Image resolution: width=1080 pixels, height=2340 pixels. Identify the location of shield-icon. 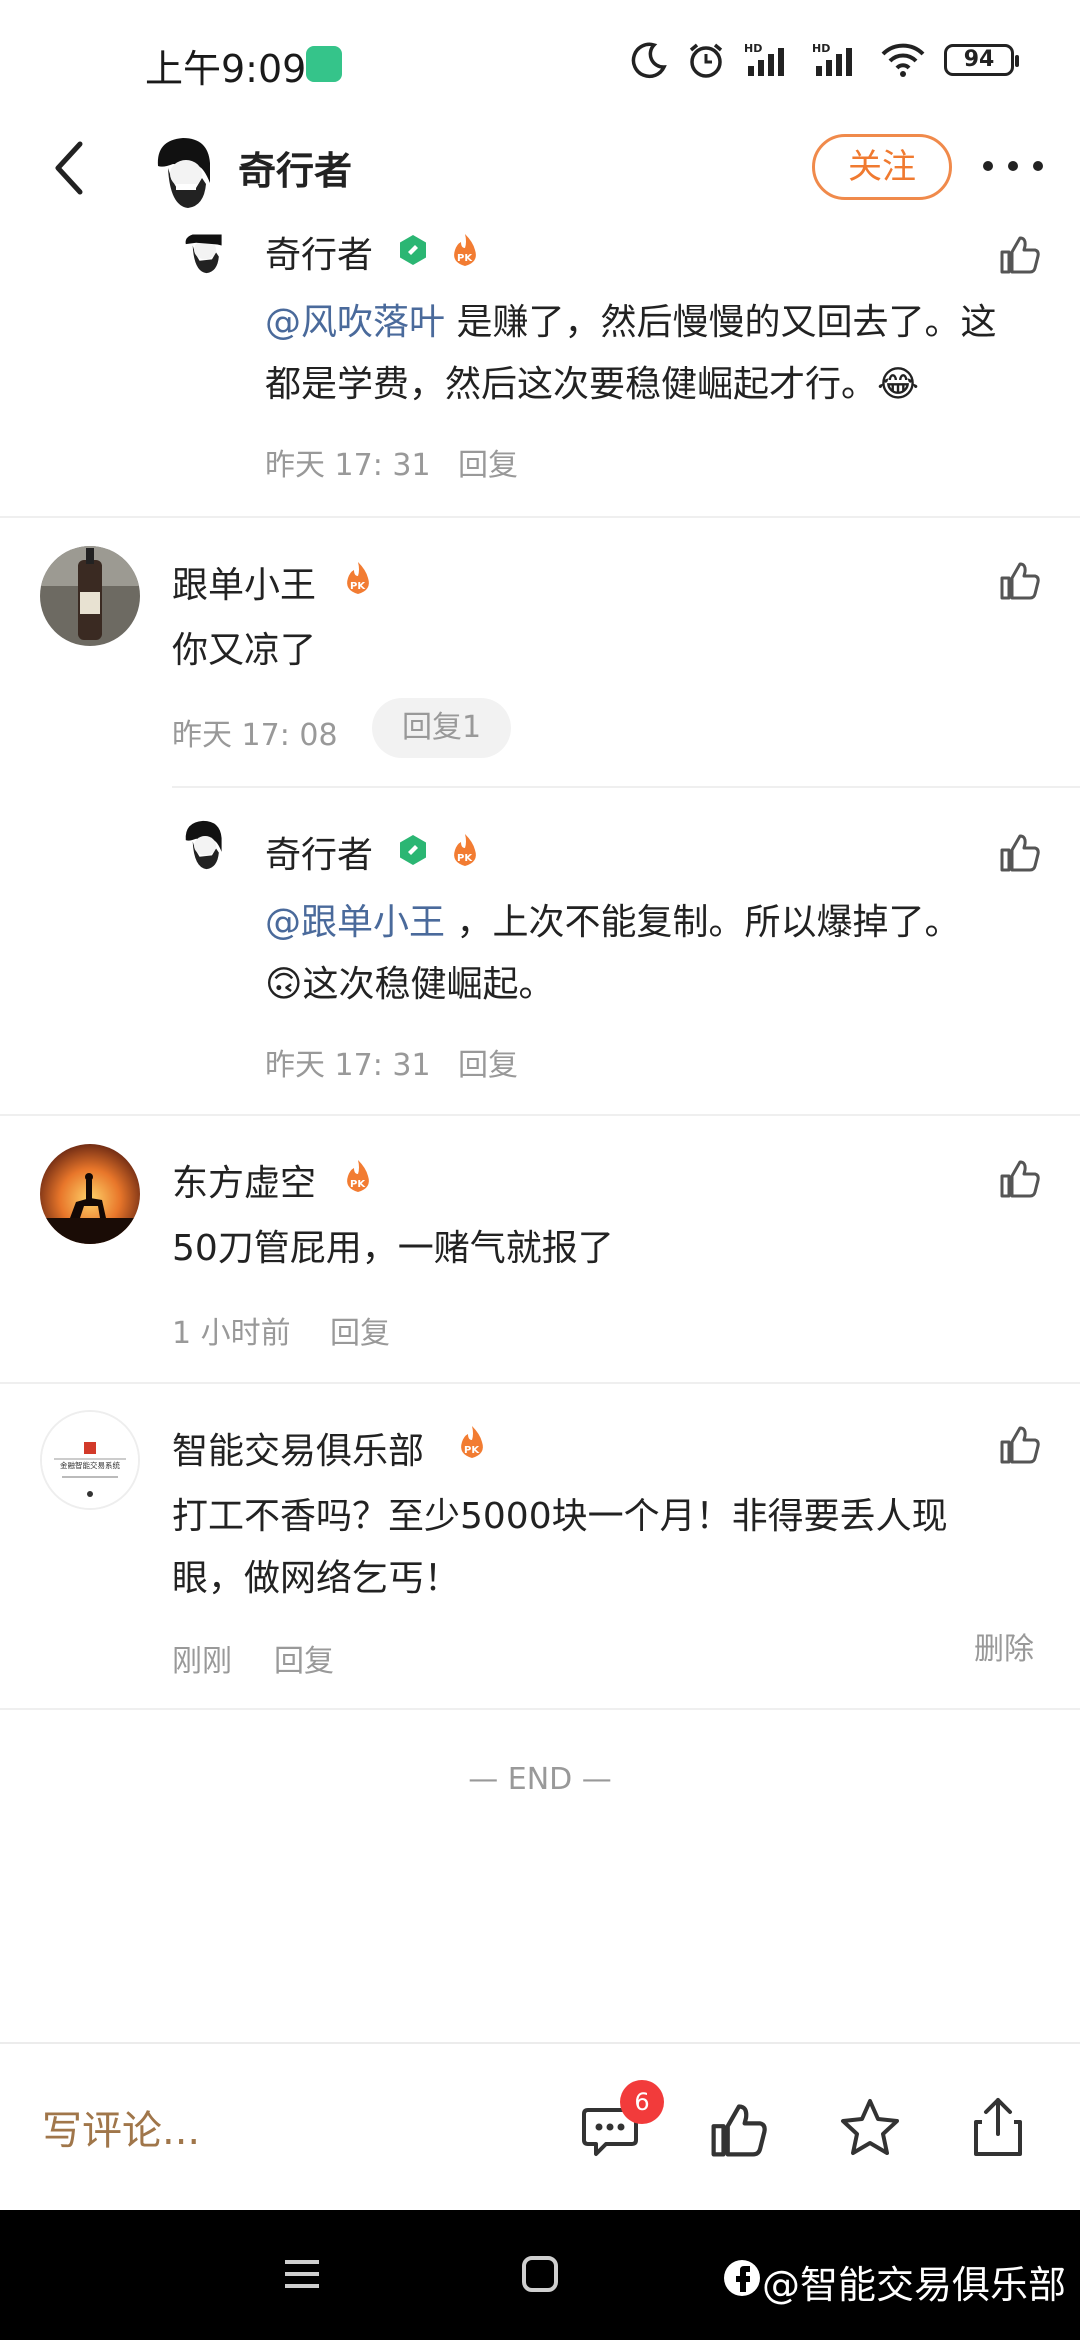
(324, 64).